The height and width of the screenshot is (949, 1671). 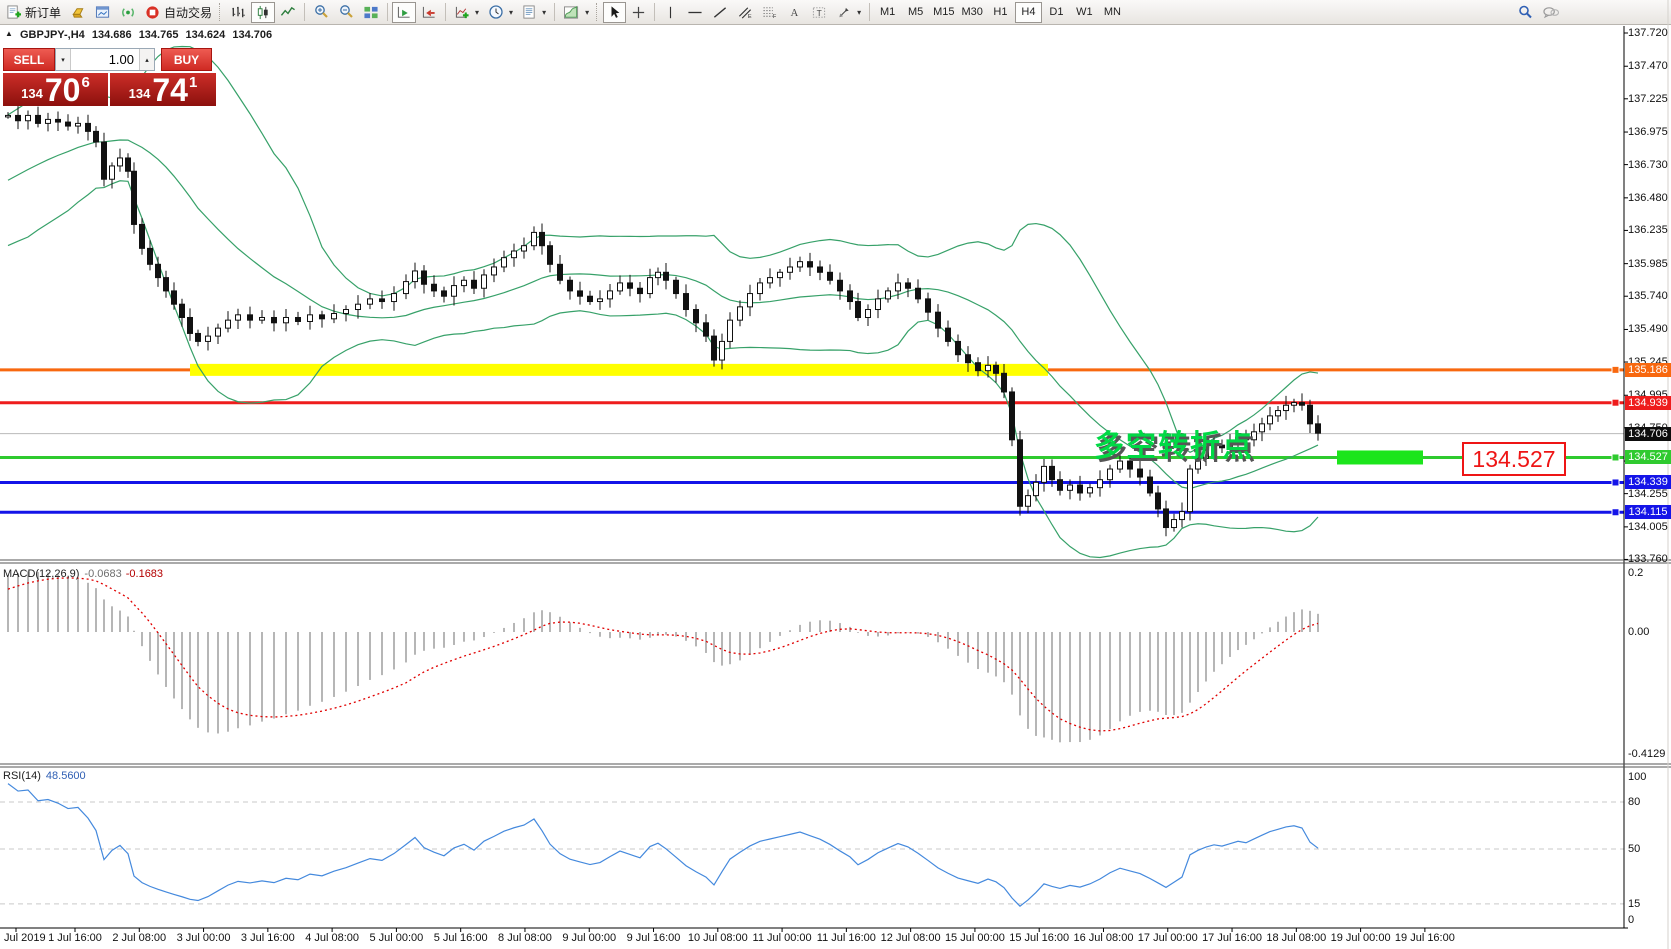 What do you see at coordinates (1615, 512) in the screenshot?
I see `level-marker` at bounding box center [1615, 512].